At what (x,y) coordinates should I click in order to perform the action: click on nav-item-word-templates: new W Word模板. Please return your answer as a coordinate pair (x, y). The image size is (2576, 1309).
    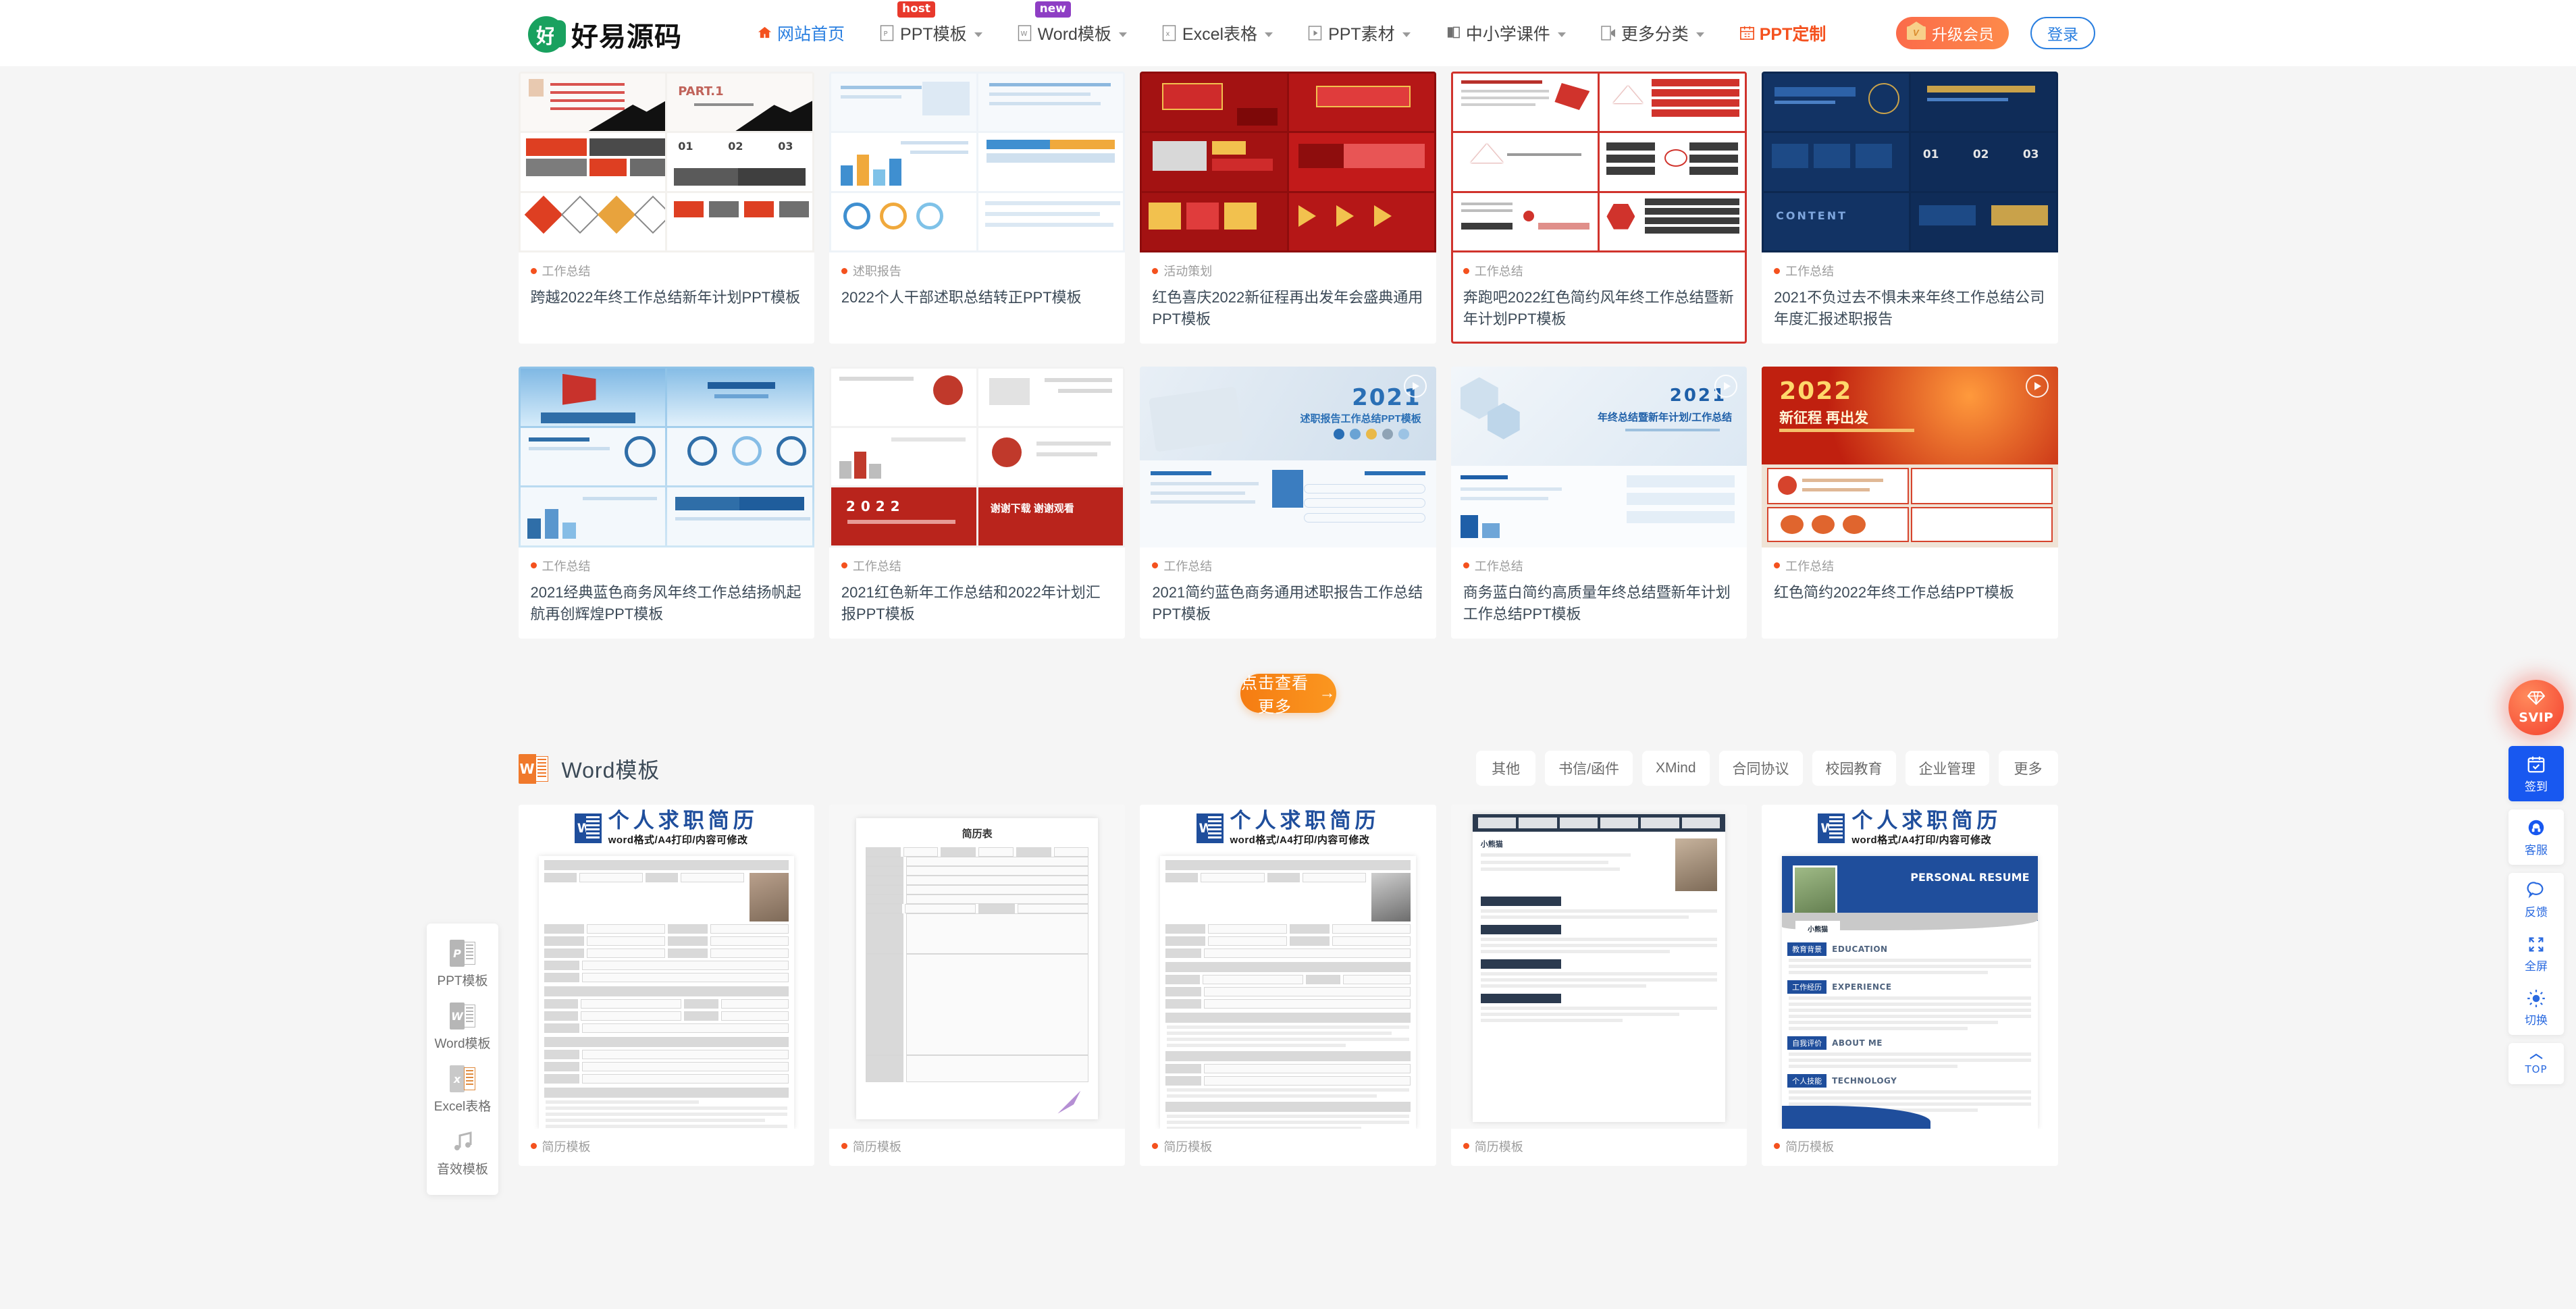
    Looking at the image, I should click on (1072, 33).